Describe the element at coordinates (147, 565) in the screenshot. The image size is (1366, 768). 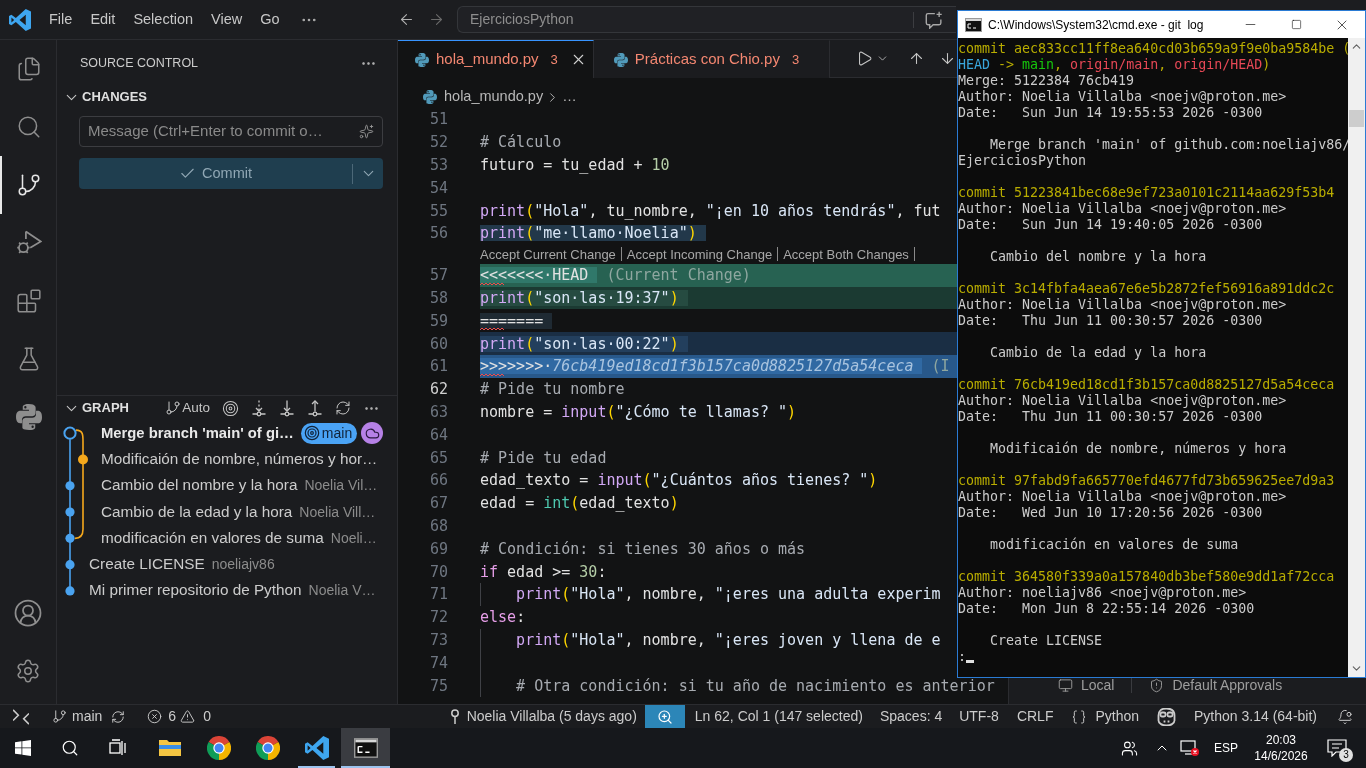
I see `commit-message: Create LICENSE` at that location.